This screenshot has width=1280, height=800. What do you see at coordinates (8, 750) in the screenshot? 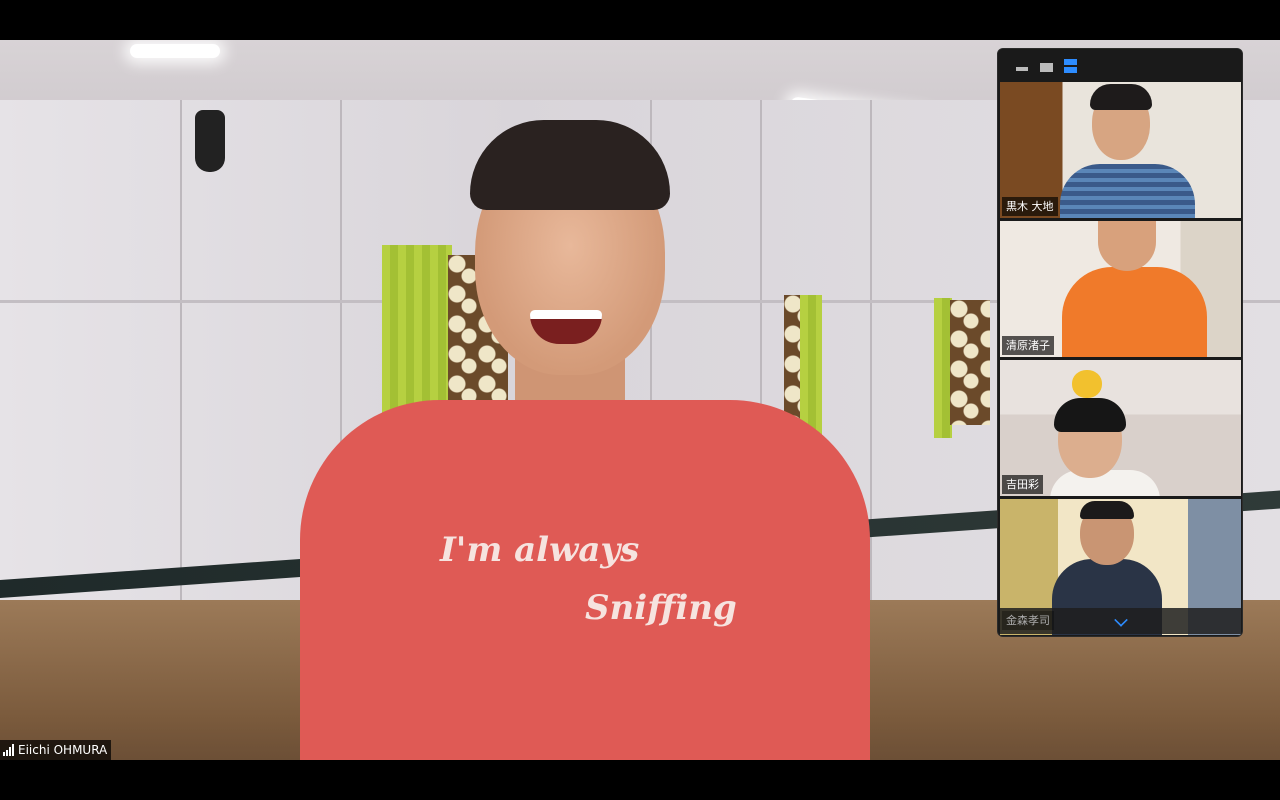
I see `signal-bars-icon` at bounding box center [8, 750].